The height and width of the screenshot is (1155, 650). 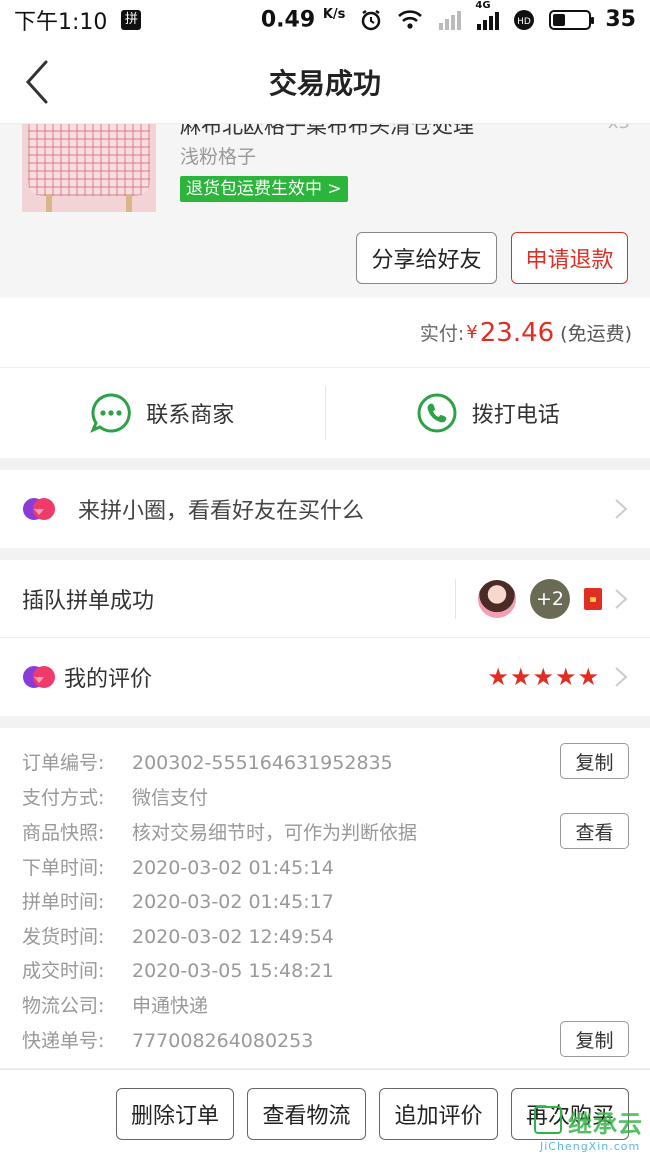 What do you see at coordinates (592, 1127) in the screenshot?
I see `watermark-logo: 继承云 JiChengXin.com` at bounding box center [592, 1127].